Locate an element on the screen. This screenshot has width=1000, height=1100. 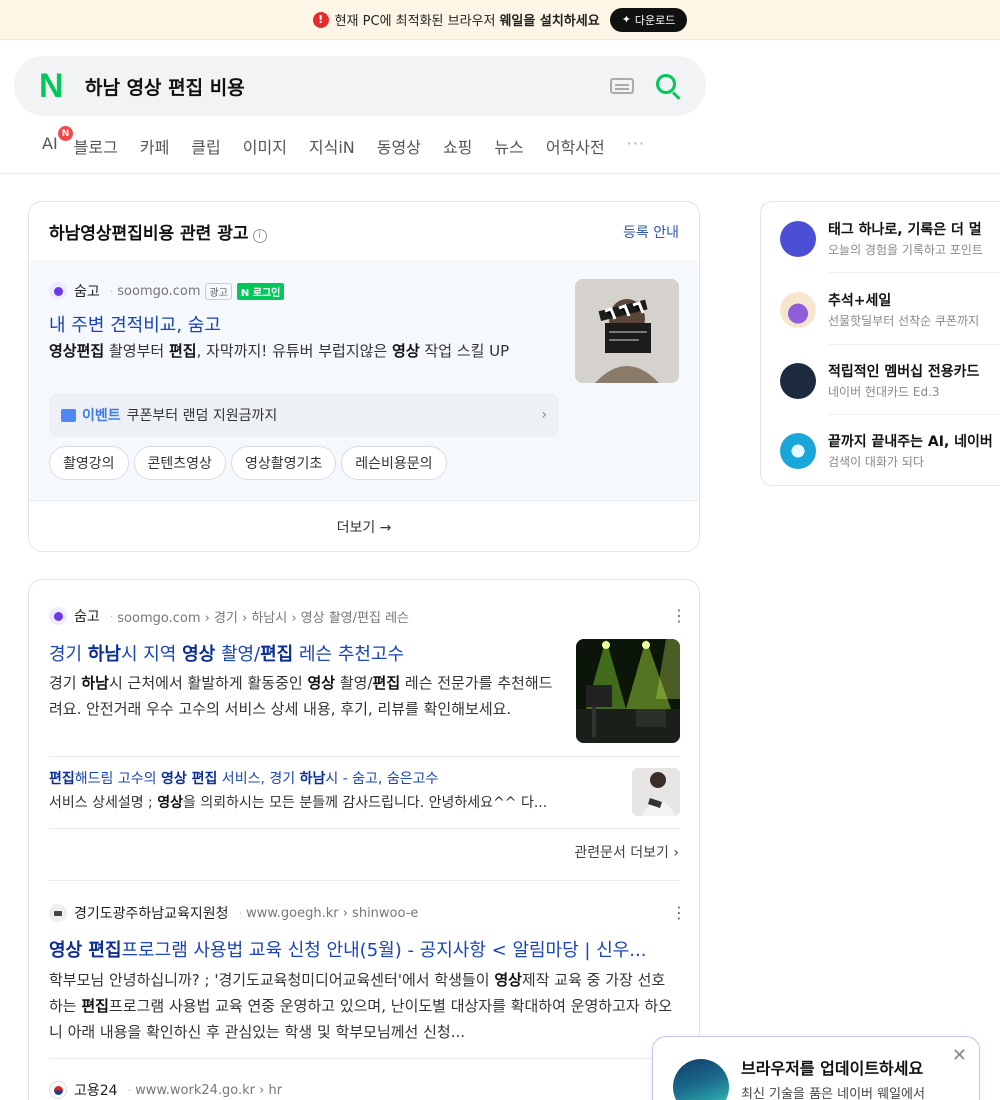
promo-sub: 오늘의 경험을 기록하고 포인트 is located at coordinates (905, 250).